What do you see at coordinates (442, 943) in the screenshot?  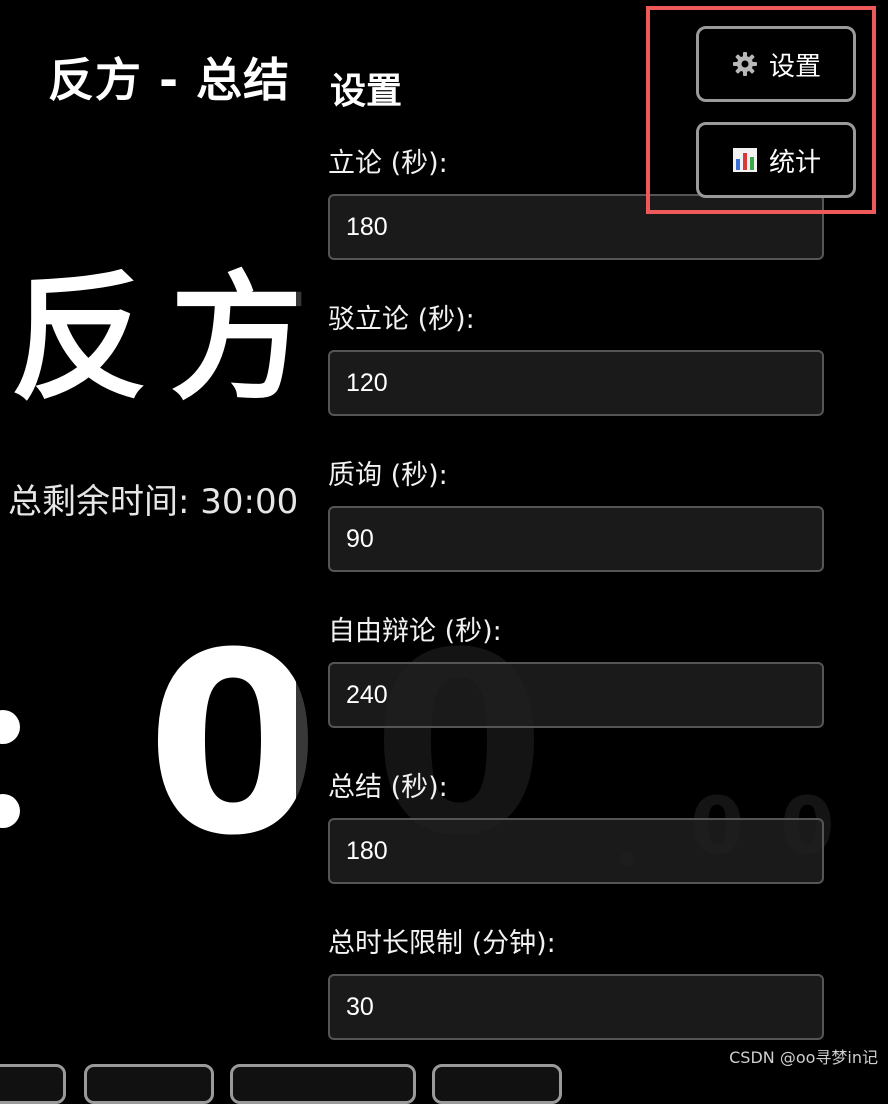 I see `field-label: 总时长限制 (分钟):` at bounding box center [442, 943].